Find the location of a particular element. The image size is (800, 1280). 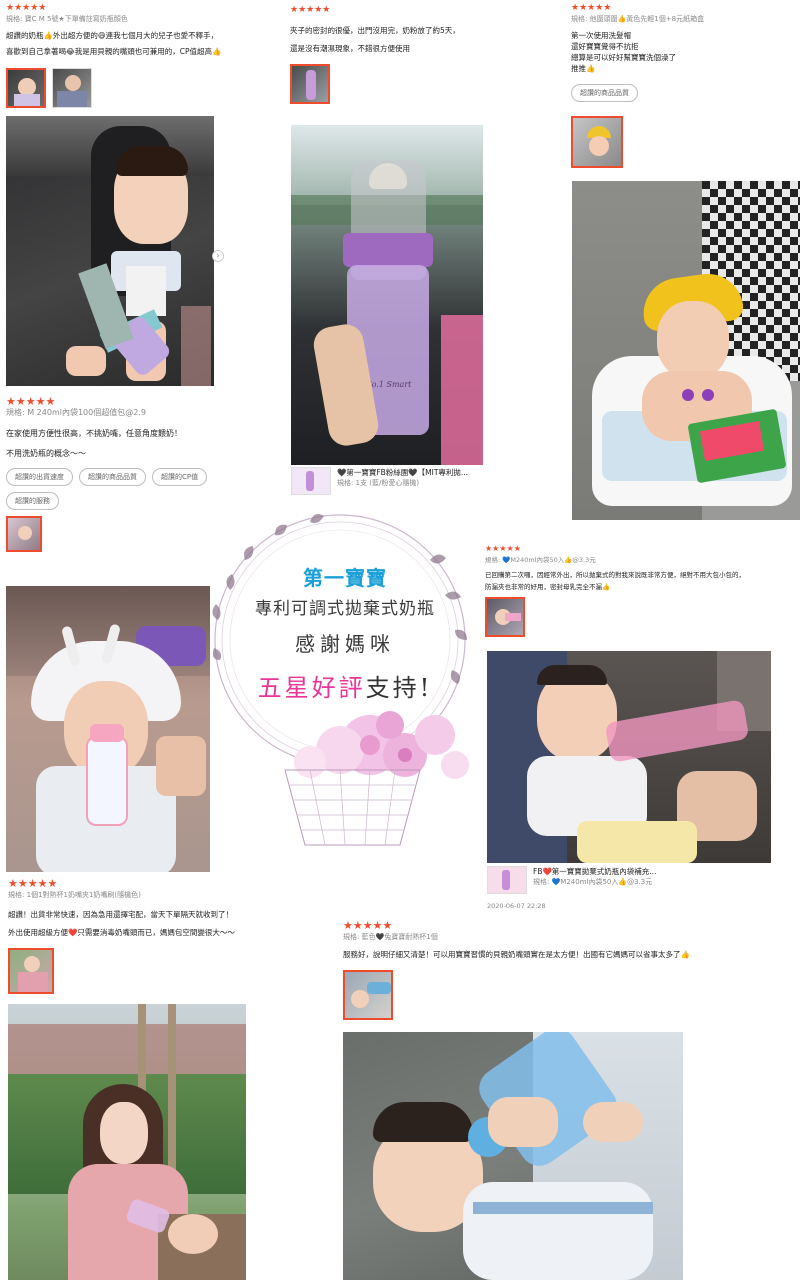

review-line: 還好寶寶覺得不抗拒 is located at coordinates (605, 46).